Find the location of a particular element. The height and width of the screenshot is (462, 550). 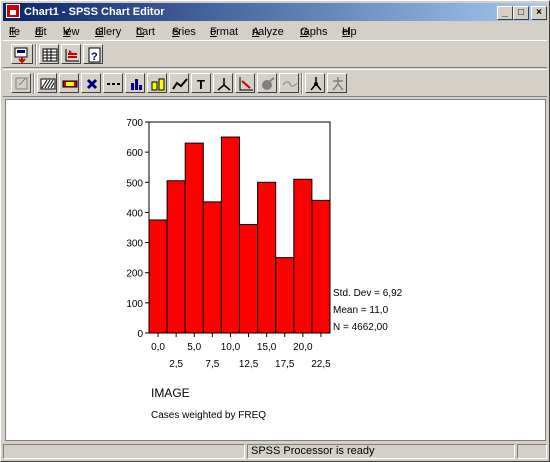

x-tick-label: 17,5 is located at coordinates (285, 364).